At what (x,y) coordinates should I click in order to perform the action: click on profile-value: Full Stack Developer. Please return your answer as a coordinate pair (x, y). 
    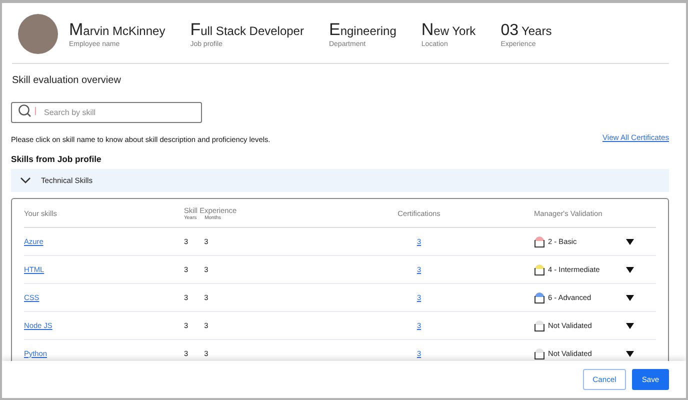
    Looking at the image, I should click on (247, 30).